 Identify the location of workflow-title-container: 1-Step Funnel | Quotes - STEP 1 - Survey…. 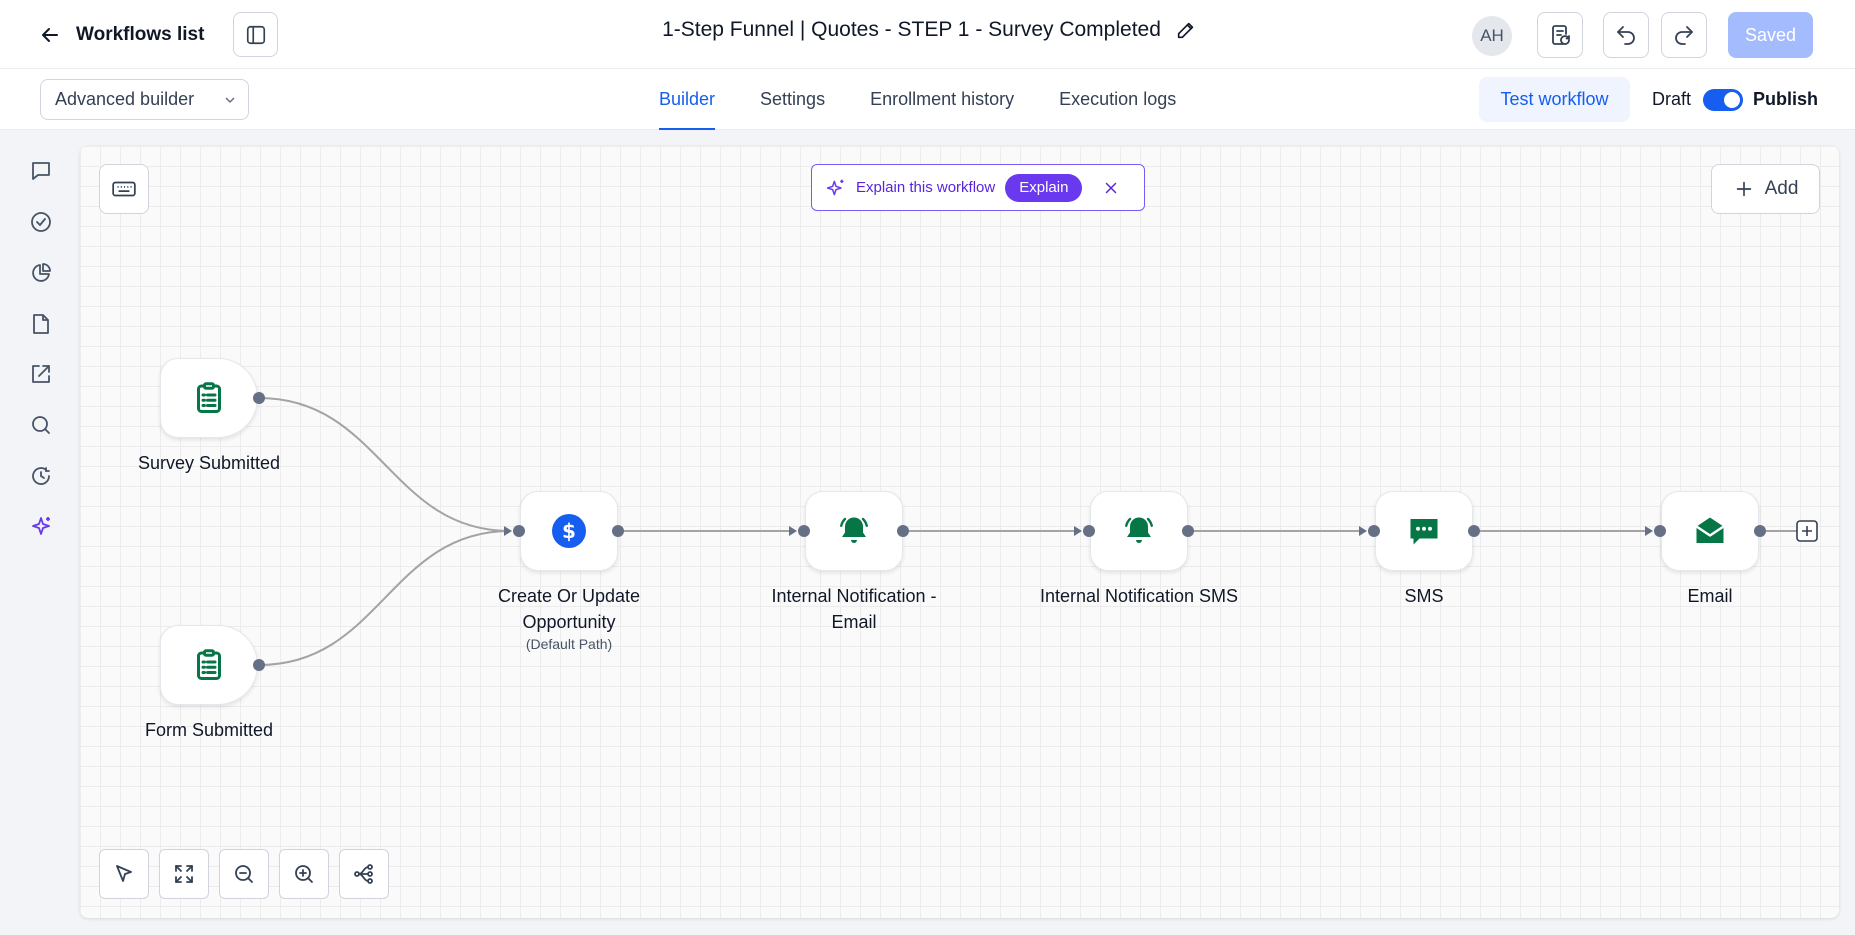
(927, 30).